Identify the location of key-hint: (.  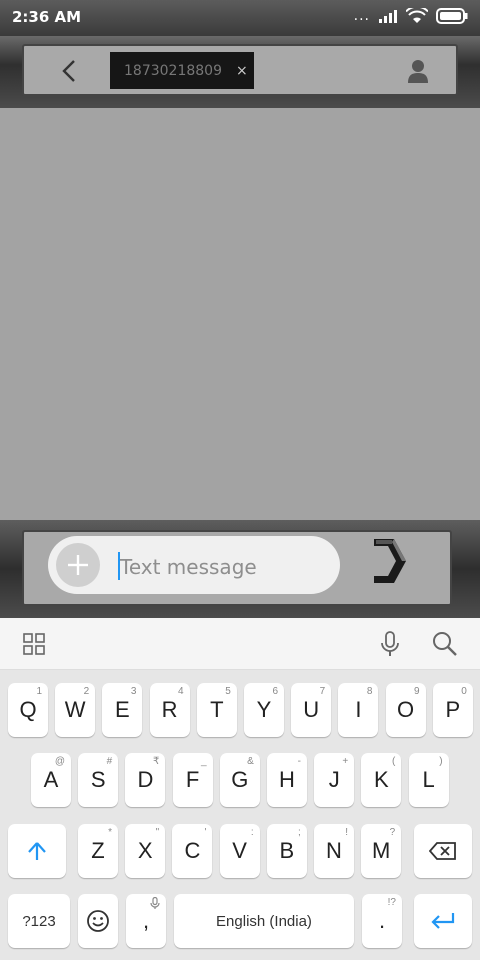
(394, 761).